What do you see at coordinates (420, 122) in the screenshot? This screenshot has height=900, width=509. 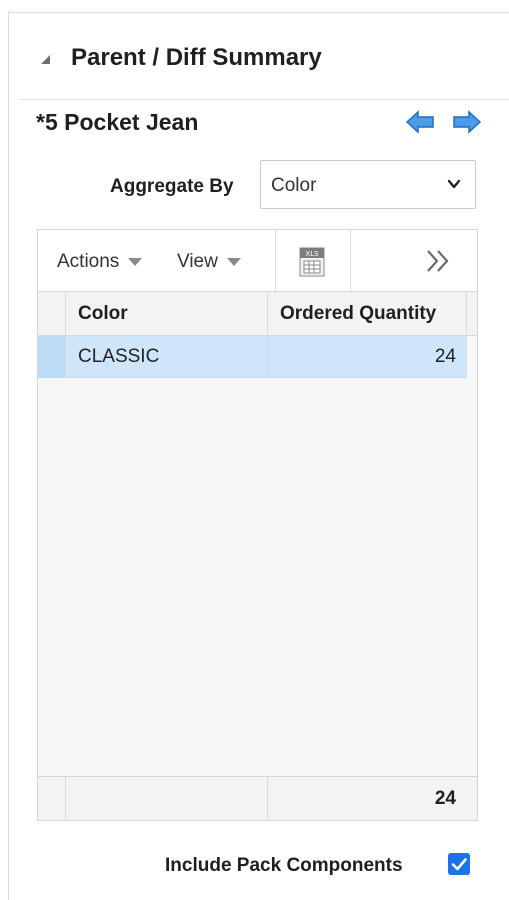 I see `arrow-left-icon` at bounding box center [420, 122].